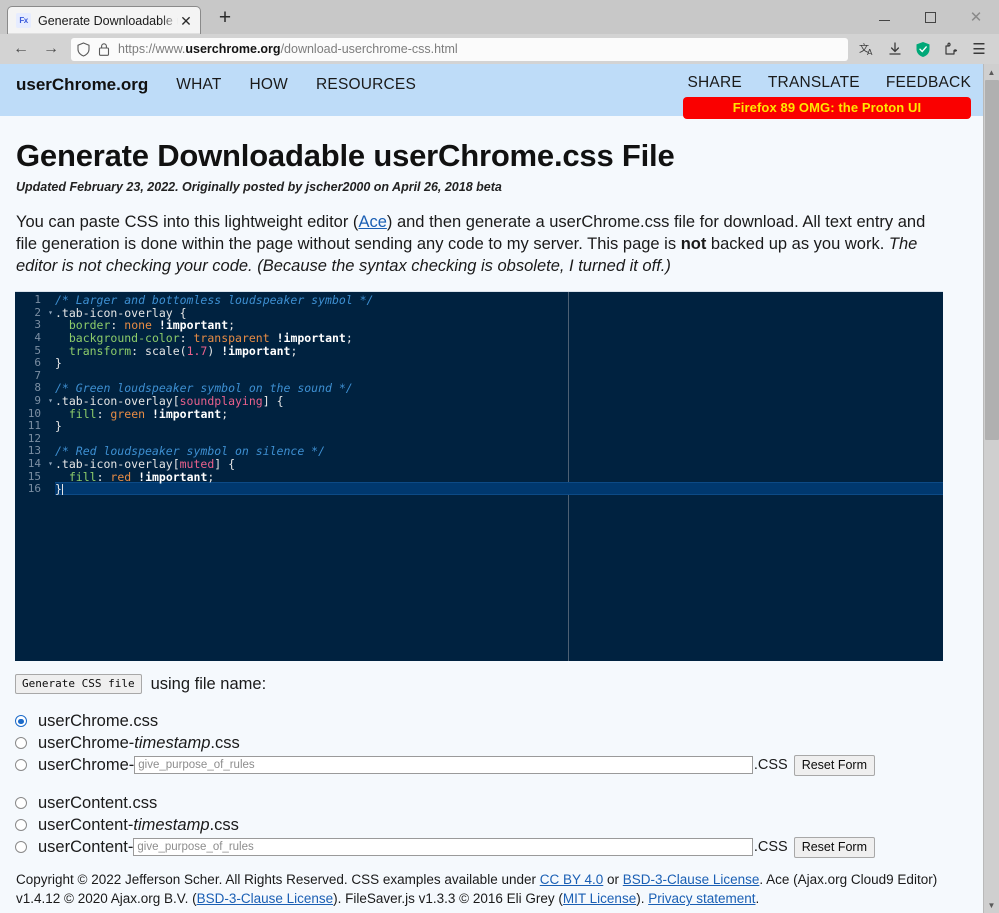  What do you see at coordinates (35, 426) in the screenshot?
I see `gutter-line-number: 11` at bounding box center [35, 426].